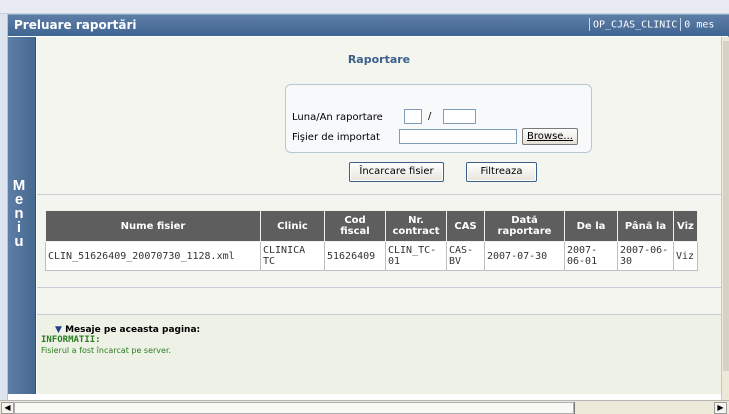 This screenshot has width=729, height=414. What do you see at coordinates (726, 206) in the screenshot?
I see `vertical-scroll-thumb` at bounding box center [726, 206].